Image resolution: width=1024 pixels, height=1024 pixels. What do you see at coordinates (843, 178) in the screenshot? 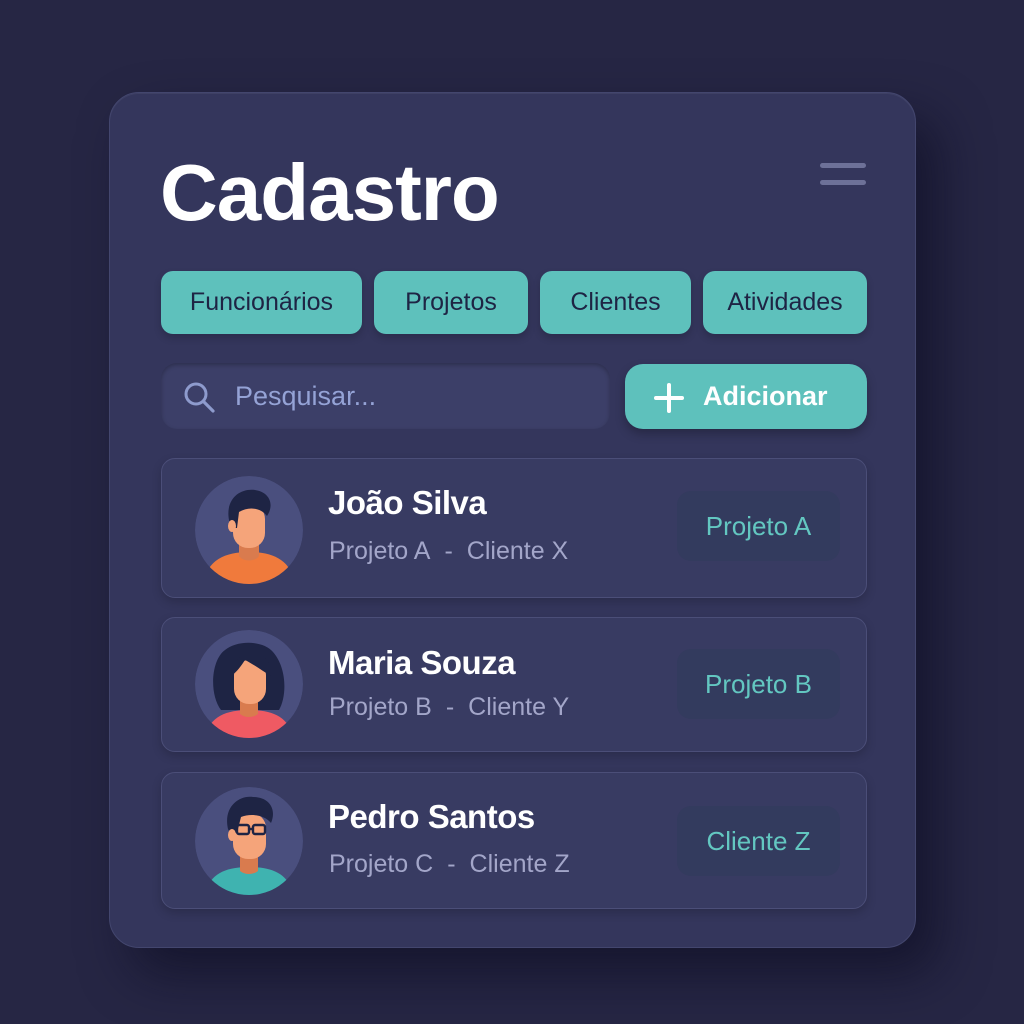
I see `hamburger-menu-icon` at bounding box center [843, 178].